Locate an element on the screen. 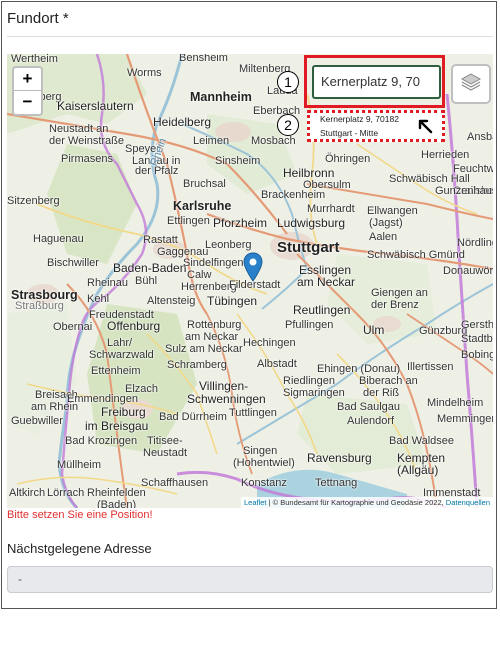 This screenshot has width=500, height=650. place-label: im Breisgau is located at coordinates (117, 426).